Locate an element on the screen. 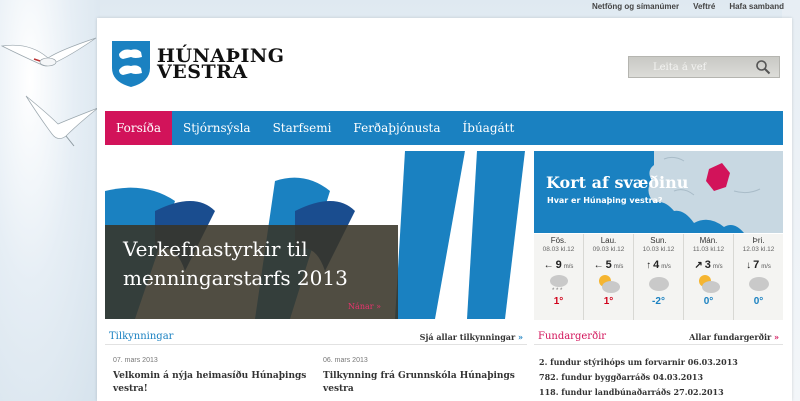 The height and width of the screenshot is (401, 800). weather-temp: -2° is located at coordinates (658, 301).